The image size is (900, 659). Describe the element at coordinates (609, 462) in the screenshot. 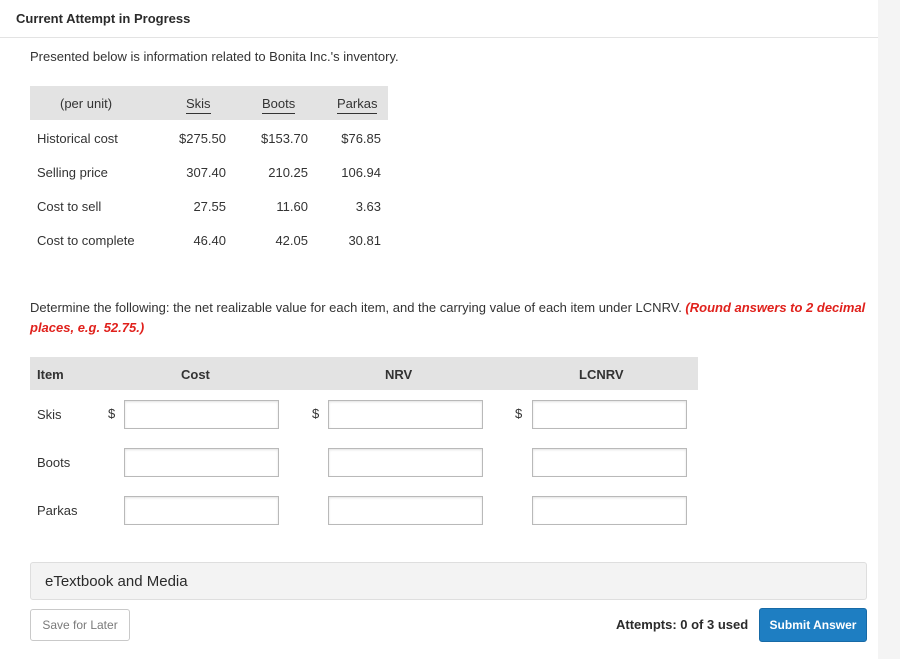

I see `boots-lcnrv-input` at that location.